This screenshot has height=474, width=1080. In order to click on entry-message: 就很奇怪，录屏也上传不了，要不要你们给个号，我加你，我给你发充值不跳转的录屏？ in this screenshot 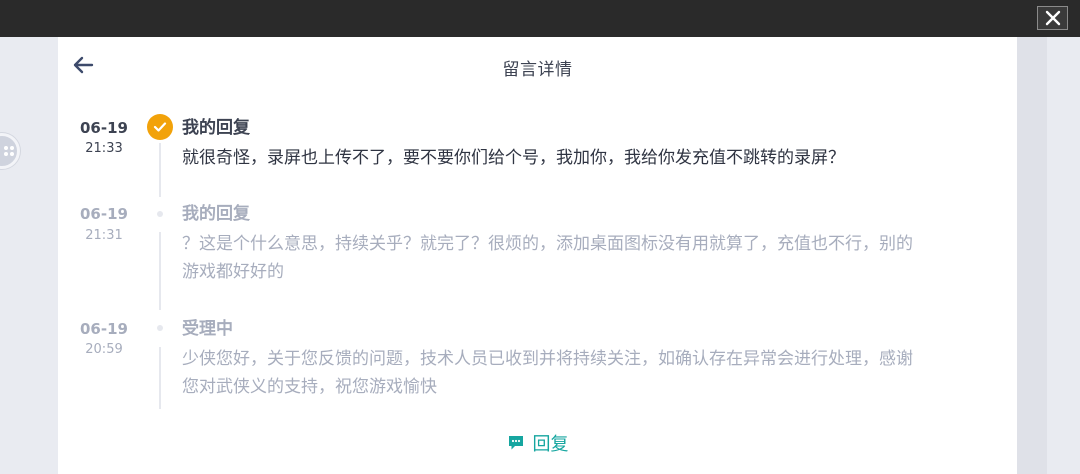, I will do `click(513, 158)`.